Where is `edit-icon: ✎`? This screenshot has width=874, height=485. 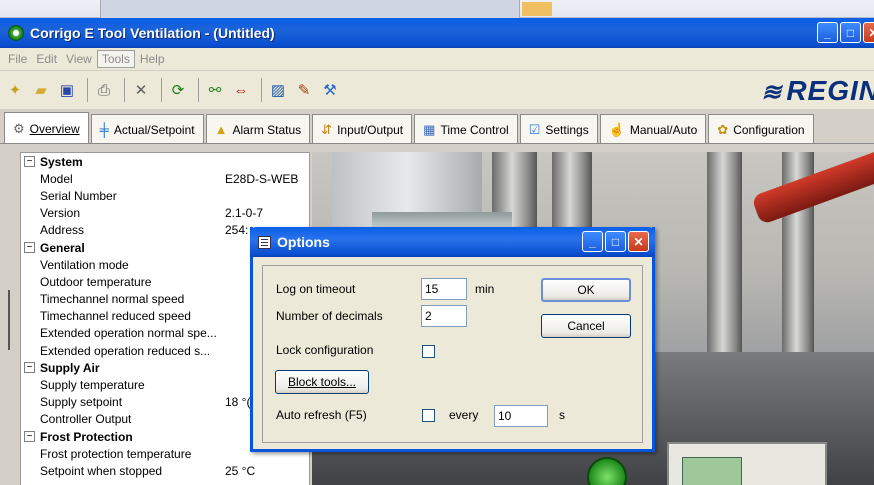
edit-icon: ✎ is located at coordinates (304, 90).